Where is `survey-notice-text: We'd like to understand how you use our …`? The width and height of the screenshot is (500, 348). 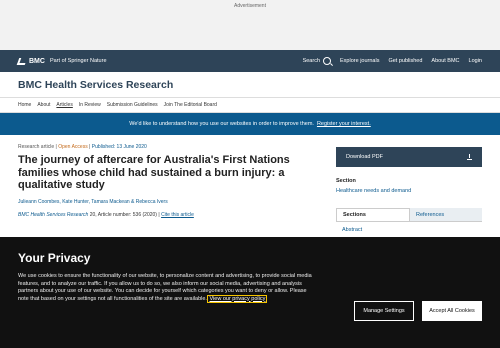
survey-notice-text: We'd like to understand how you use our … is located at coordinates (221, 124).